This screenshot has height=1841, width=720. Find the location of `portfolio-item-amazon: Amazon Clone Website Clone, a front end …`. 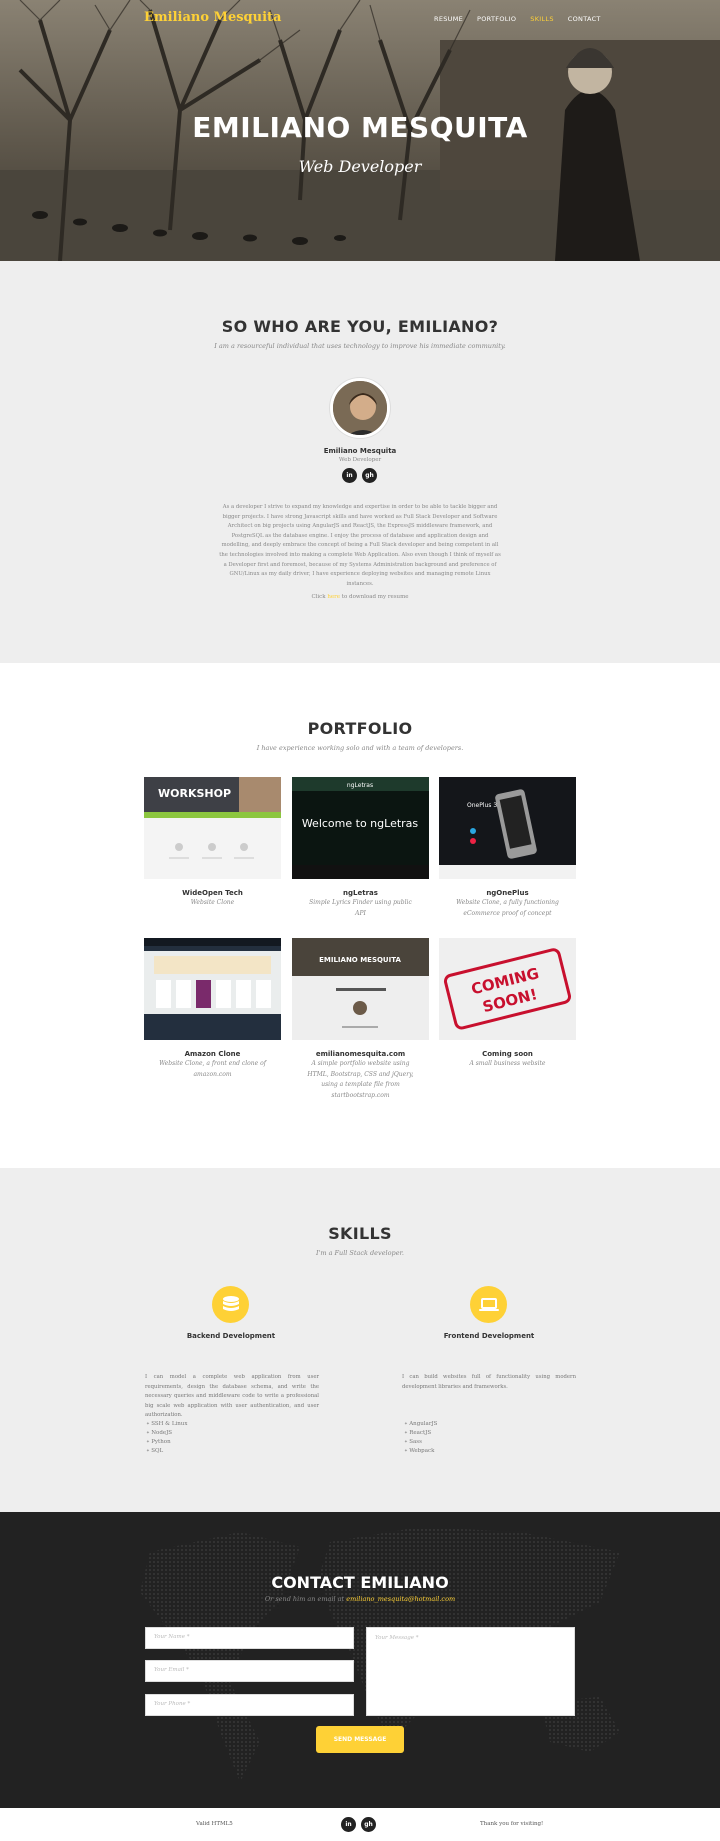

portfolio-item-amazon: Amazon Clone Website Clone, a front end … is located at coordinates (212, 1009).